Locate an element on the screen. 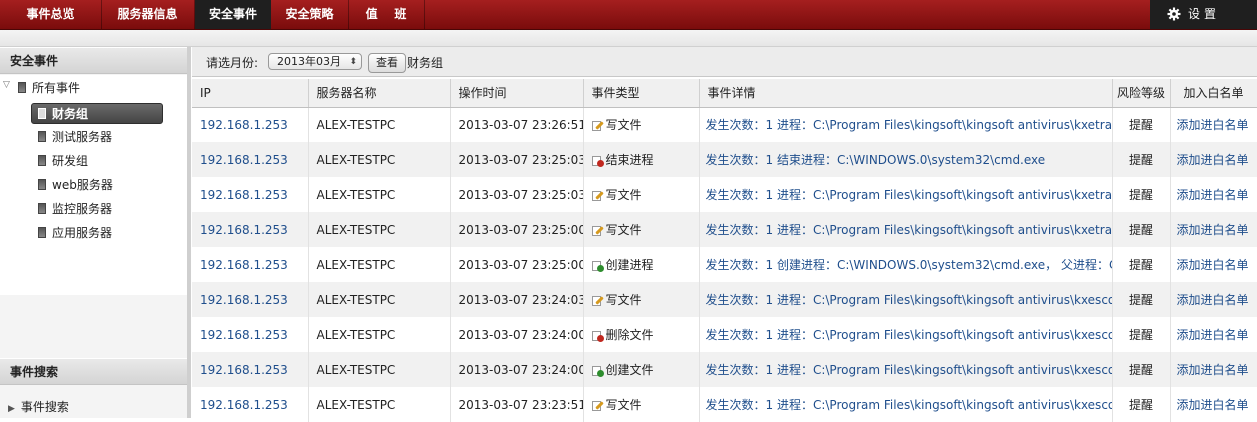 Image resolution: width=1257 pixels, height=422 pixels. tab-server-info: 服务器信息 is located at coordinates (148, 14).